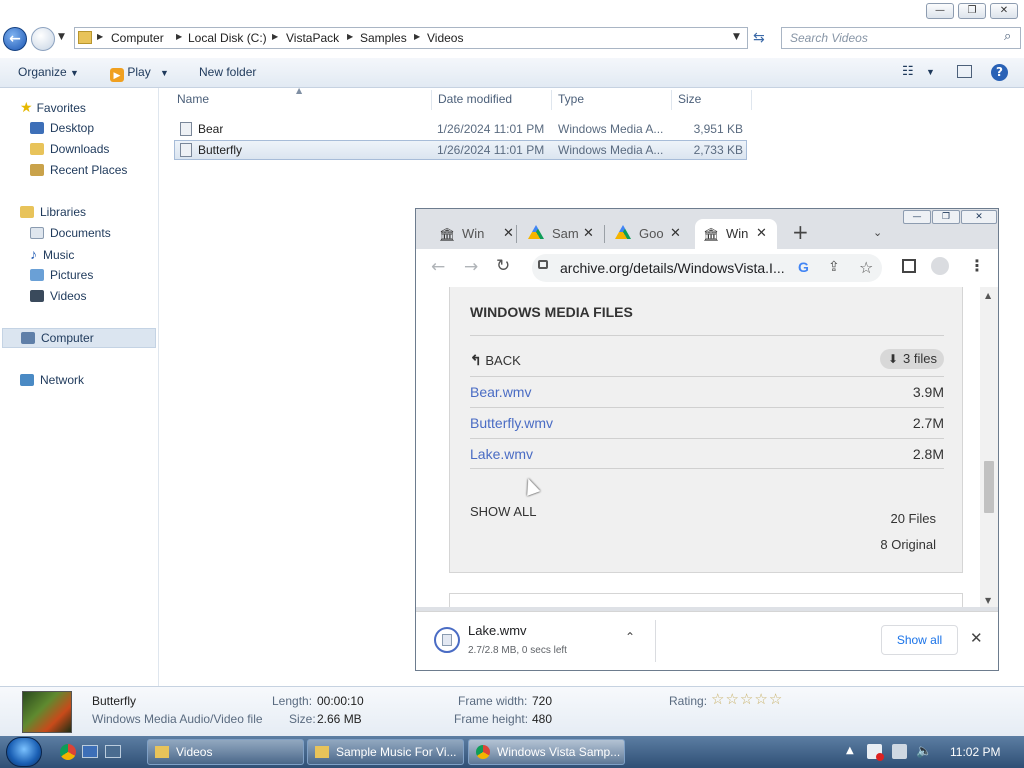  Describe the element at coordinates (227, 38) in the screenshot. I see `breadcrumb-local-disk: Local Disk (C:)` at that location.